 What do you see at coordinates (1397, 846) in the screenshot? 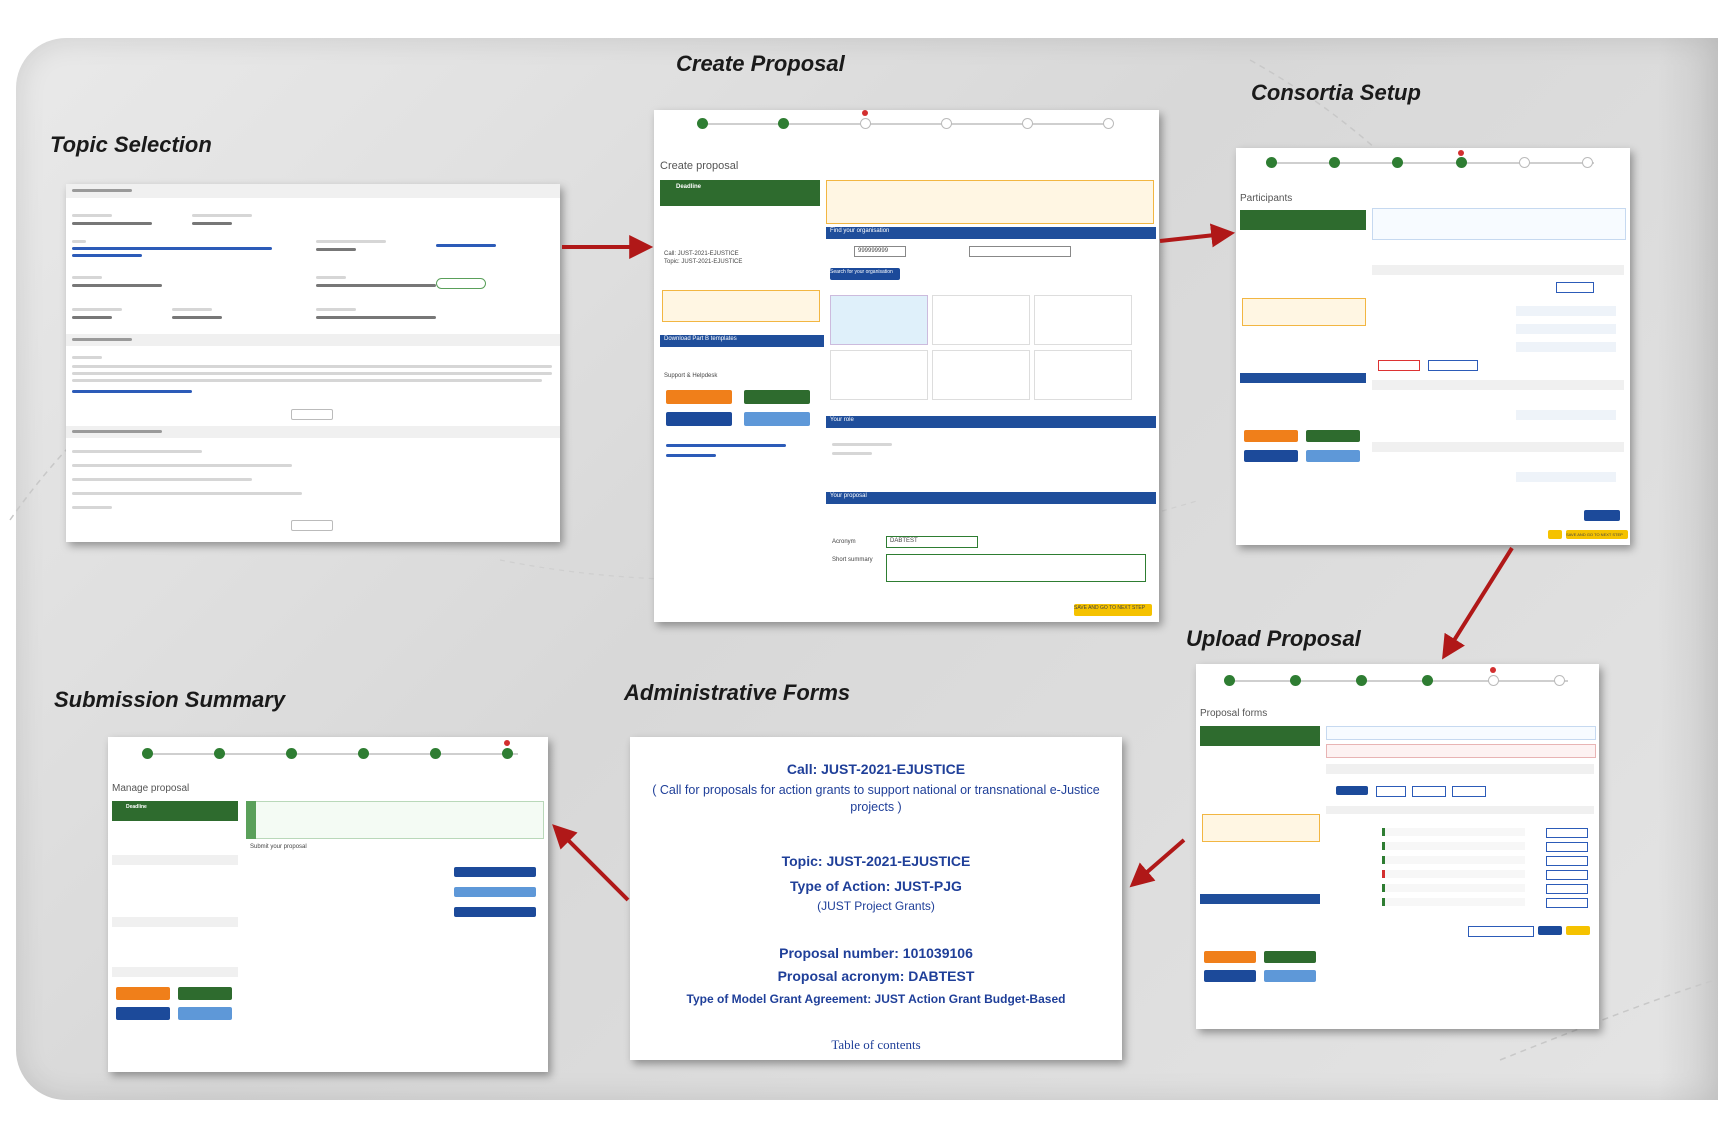
I see `upload-proposal-screenshot: Proposal forms` at bounding box center [1397, 846].